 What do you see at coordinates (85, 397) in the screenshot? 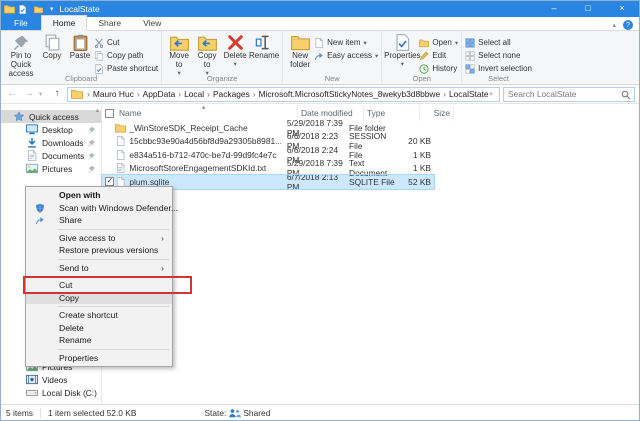
I see `sidebar-scroll-down-icon: ▾` at bounding box center [85, 397].